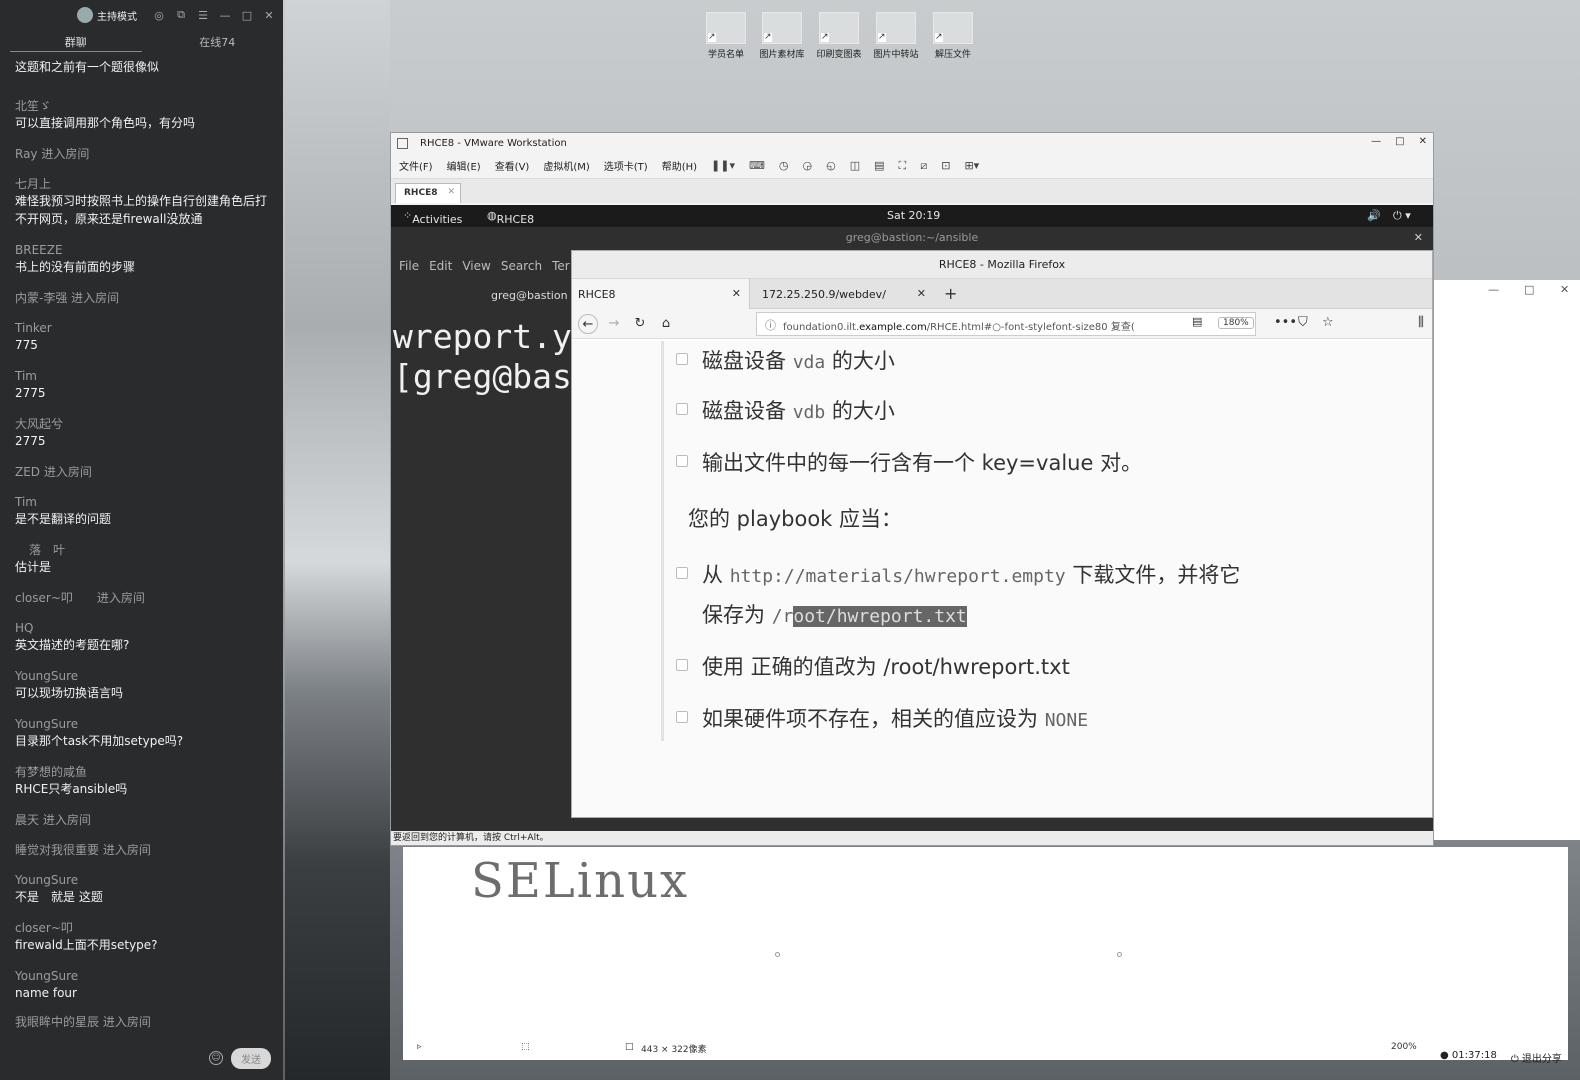  What do you see at coordinates (521, 266) in the screenshot?
I see `menu-search: Search` at bounding box center [521, 266].